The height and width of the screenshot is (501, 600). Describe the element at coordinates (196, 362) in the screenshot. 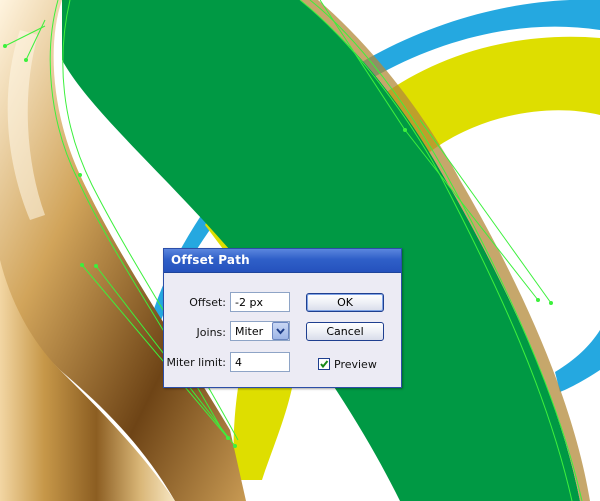

I see `miter-limit-label: Miter limit:` at that location.